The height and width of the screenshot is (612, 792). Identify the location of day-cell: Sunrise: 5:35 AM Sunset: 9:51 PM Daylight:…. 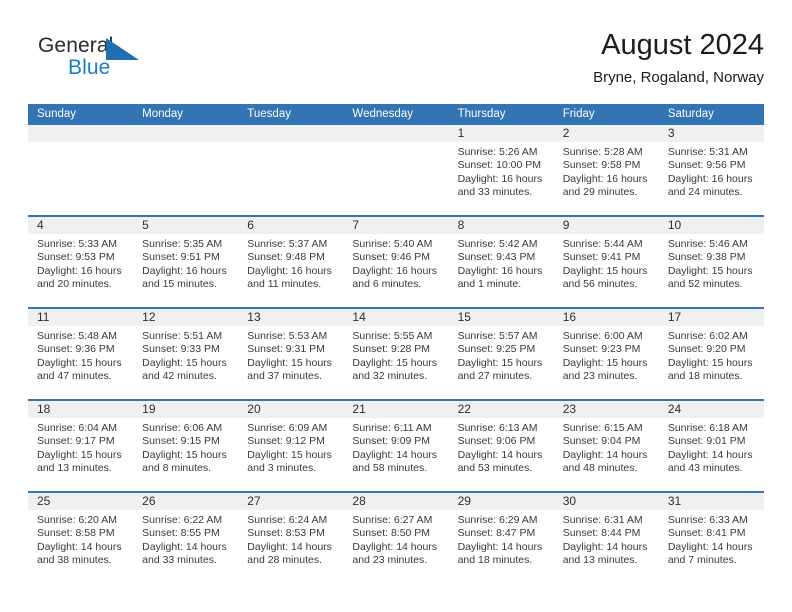
(185, 270).